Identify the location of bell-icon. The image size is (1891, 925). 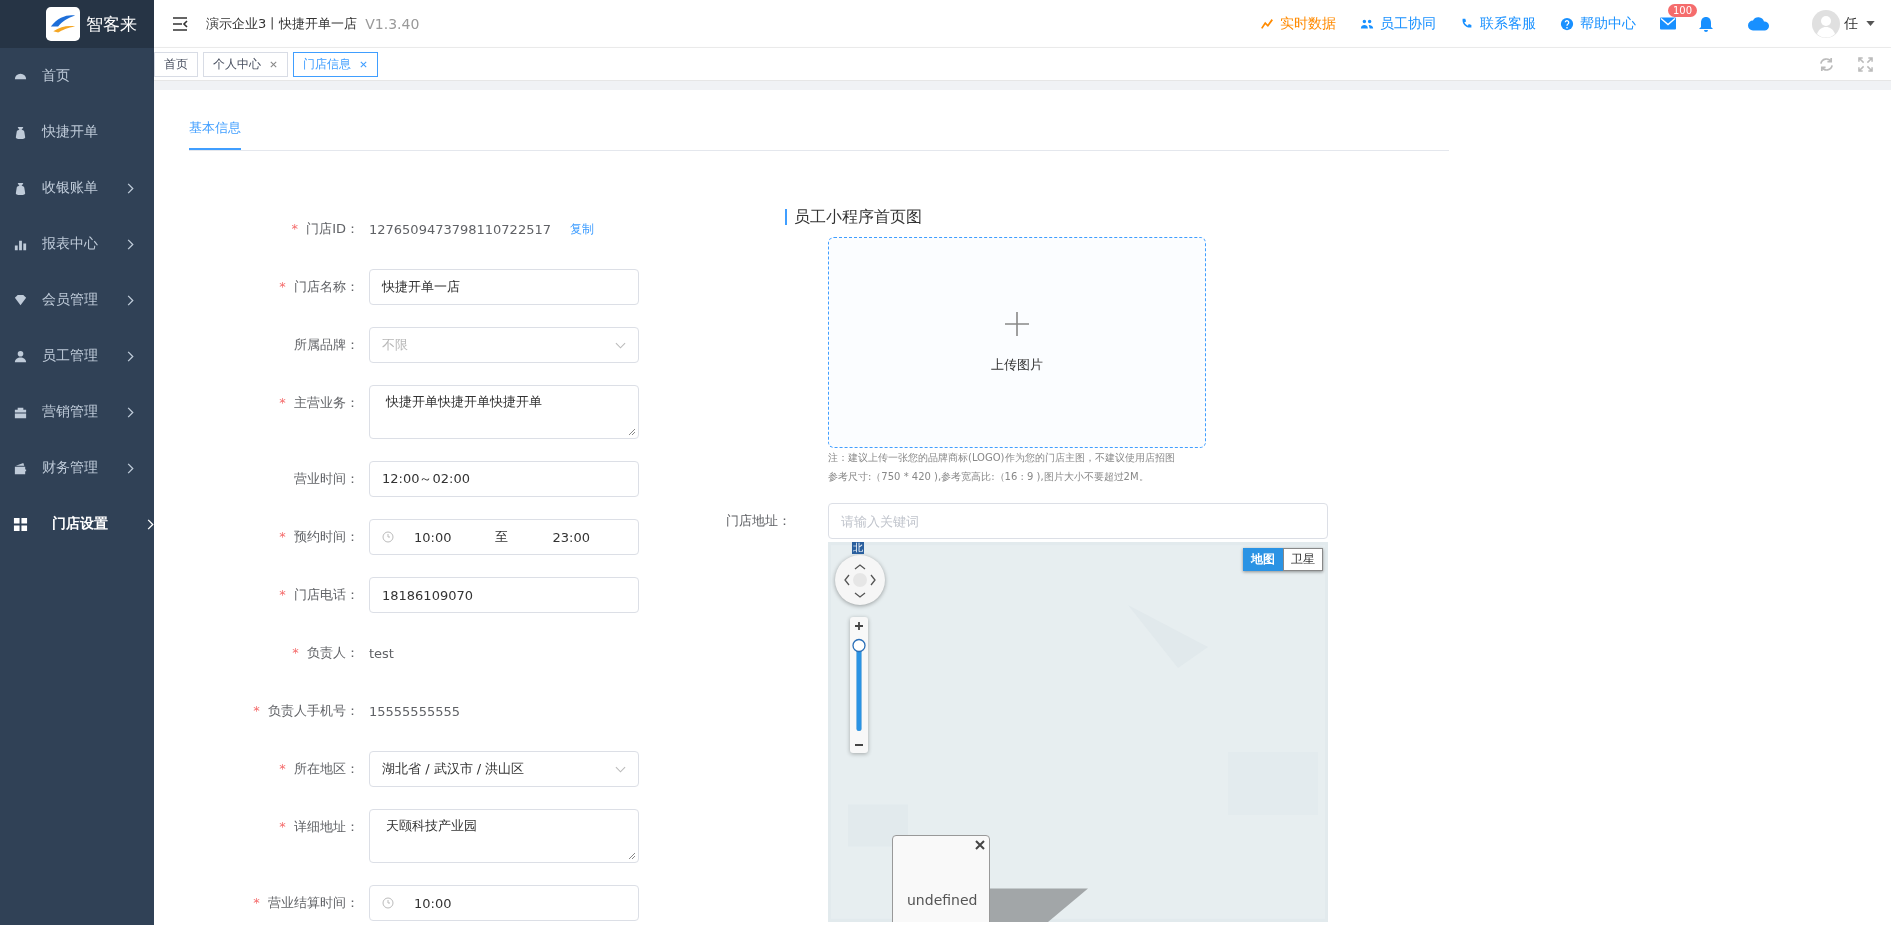
(1706, 23).